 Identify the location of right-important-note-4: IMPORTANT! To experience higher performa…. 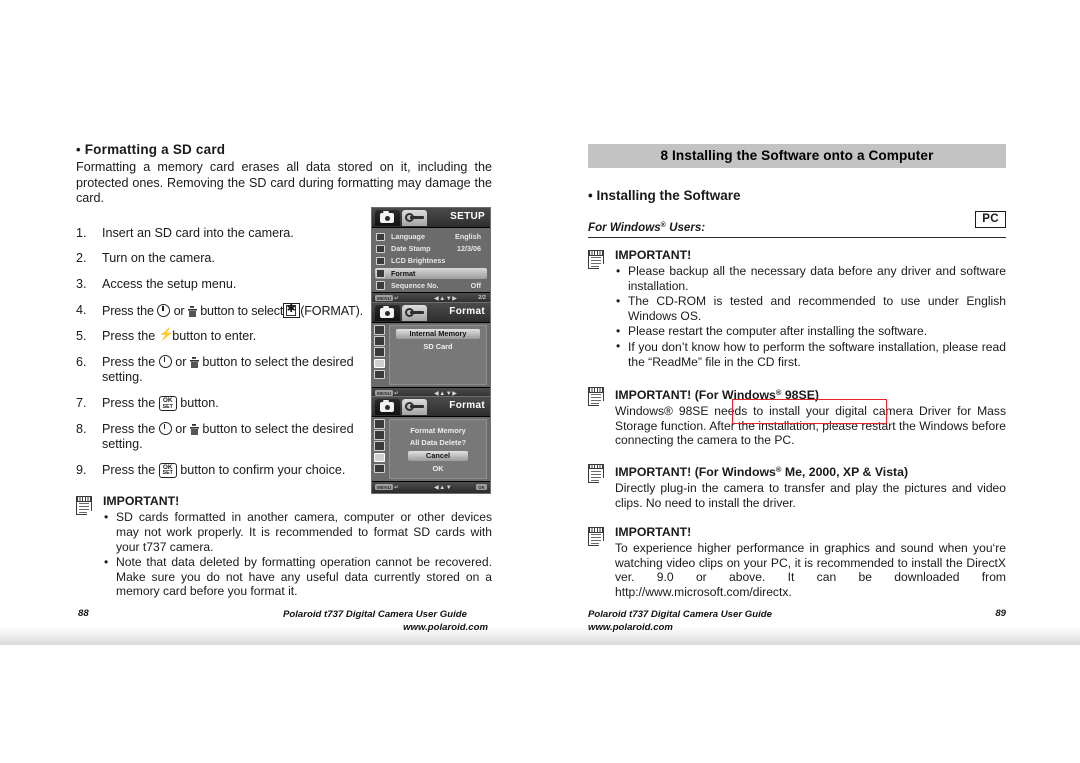
(797, 562).